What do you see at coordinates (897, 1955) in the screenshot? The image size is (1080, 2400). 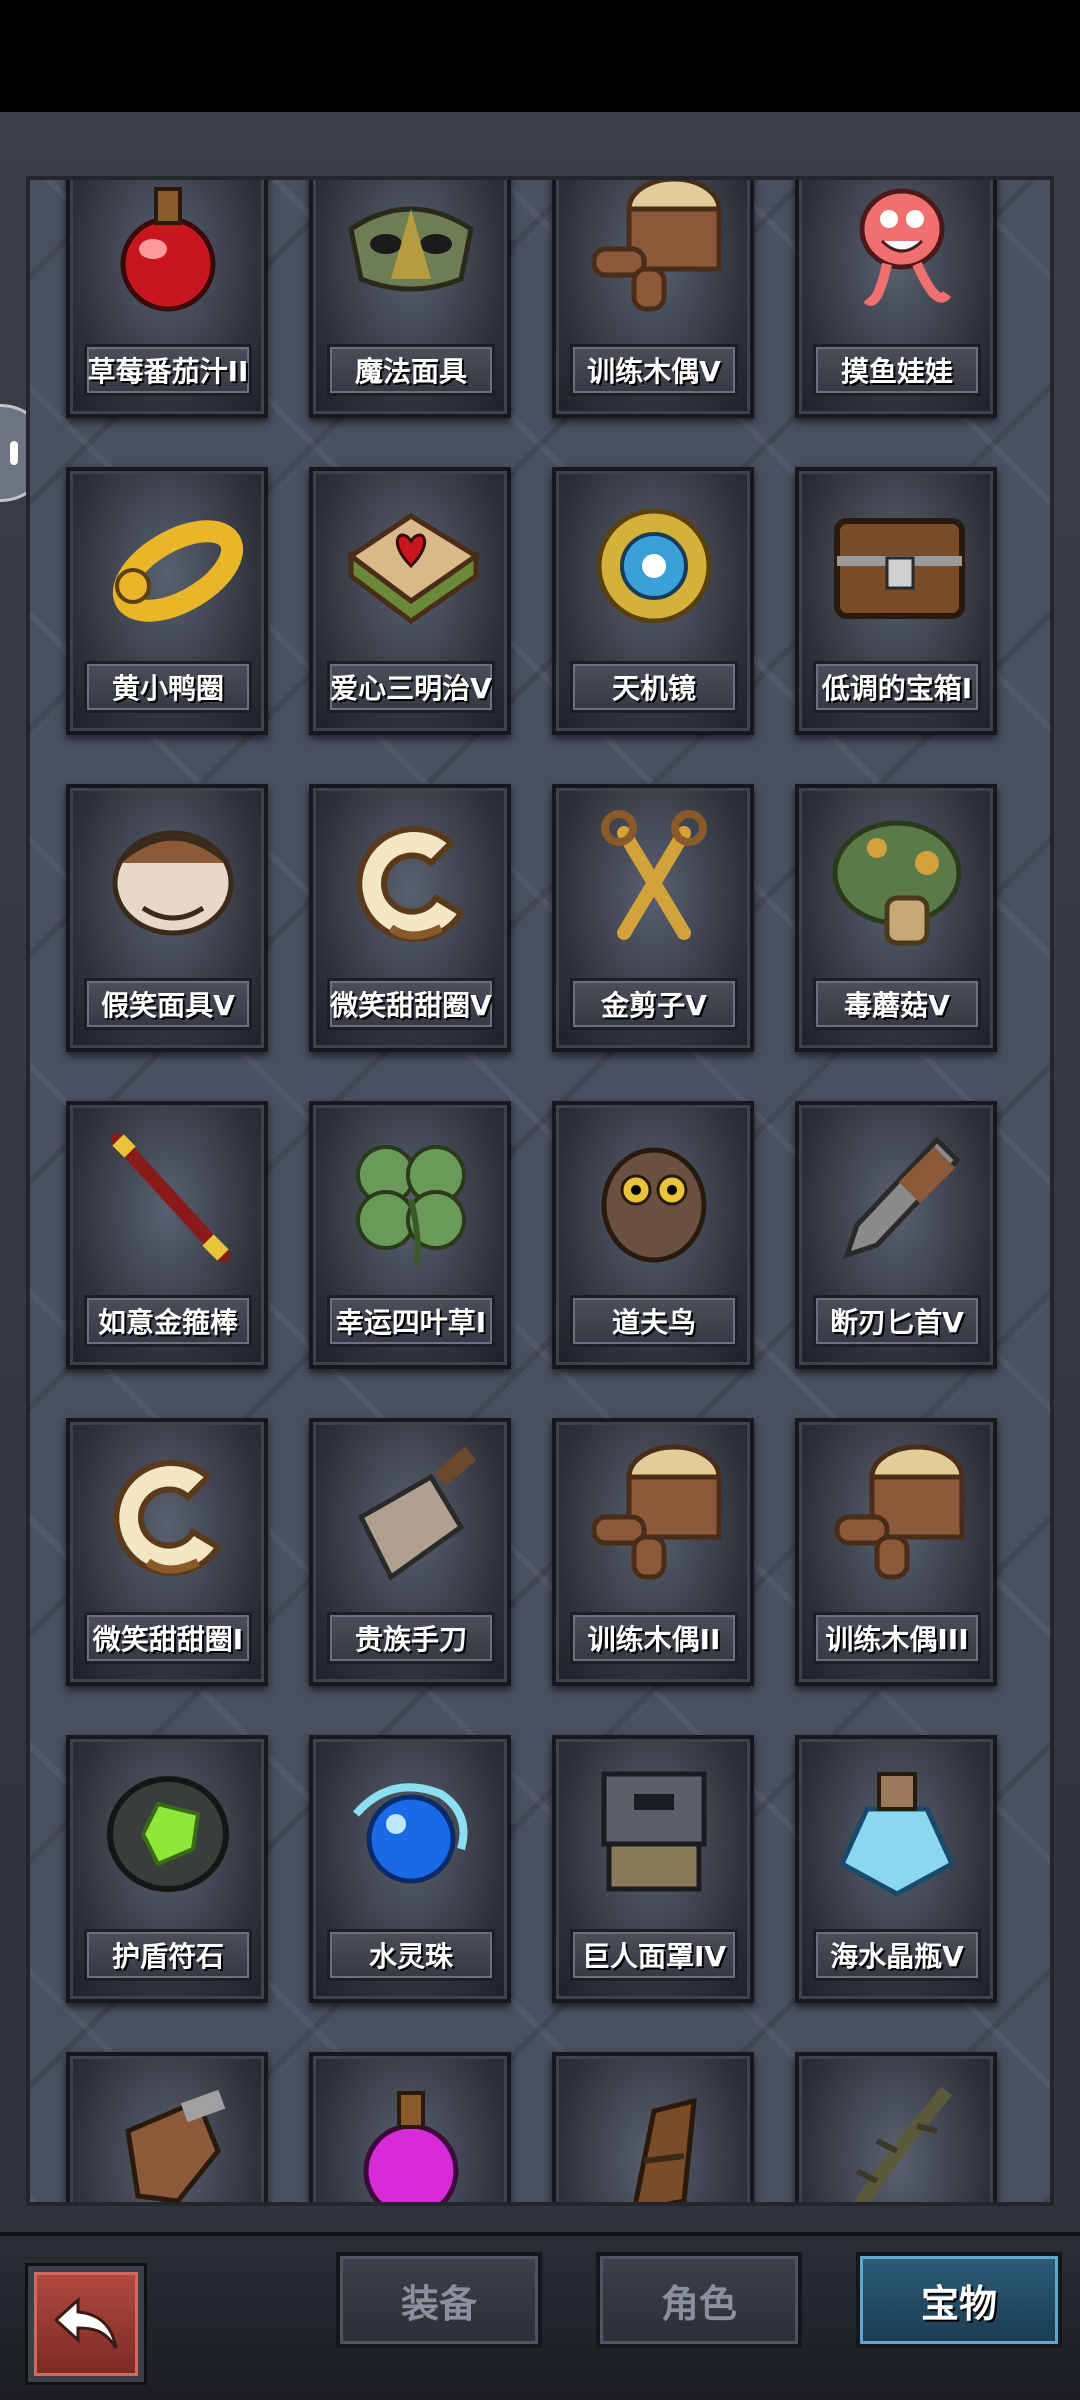 I see `treasure-item-label: 海水晶瓶V` at bounding box center [897, 1955].